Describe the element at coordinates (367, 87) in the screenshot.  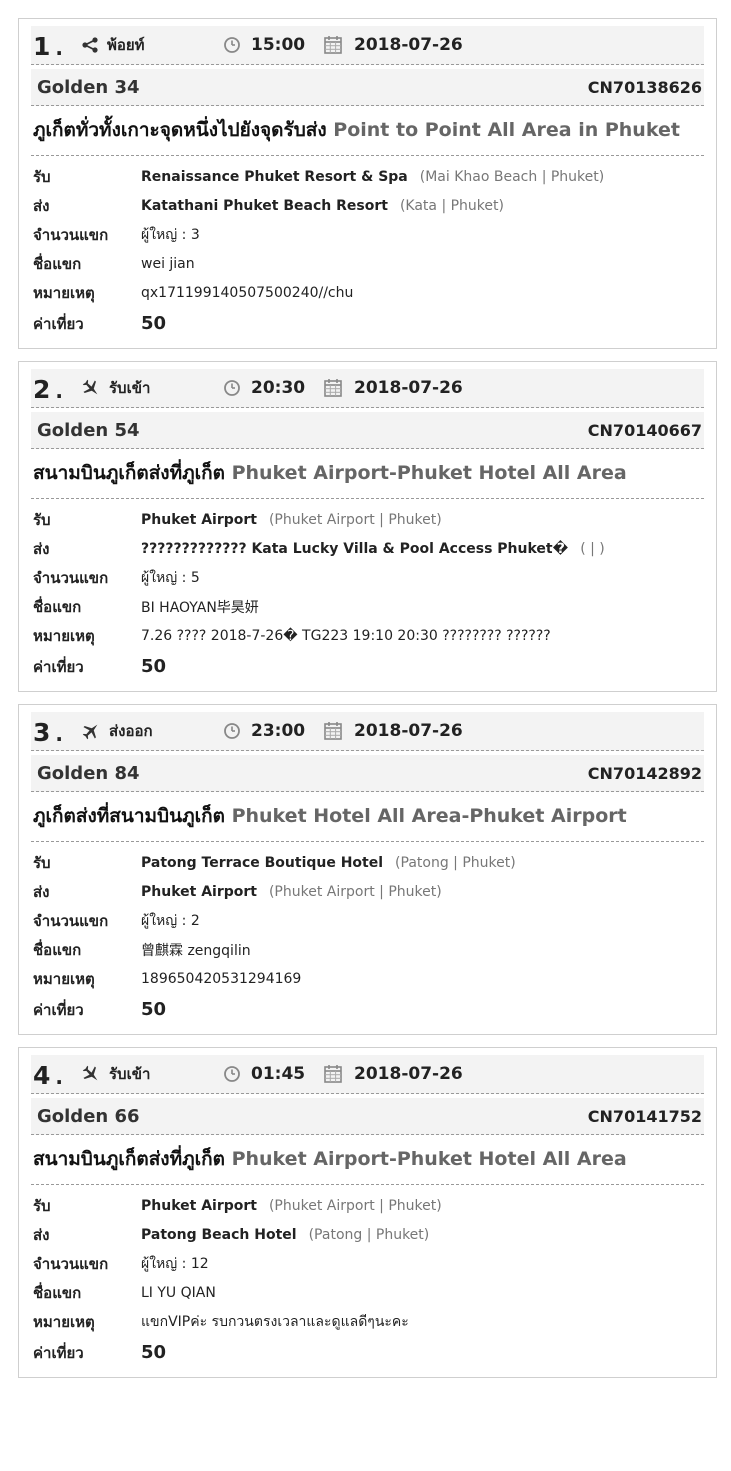
I see `vehicle-bar: Golden 34 CN70138626` at that location.